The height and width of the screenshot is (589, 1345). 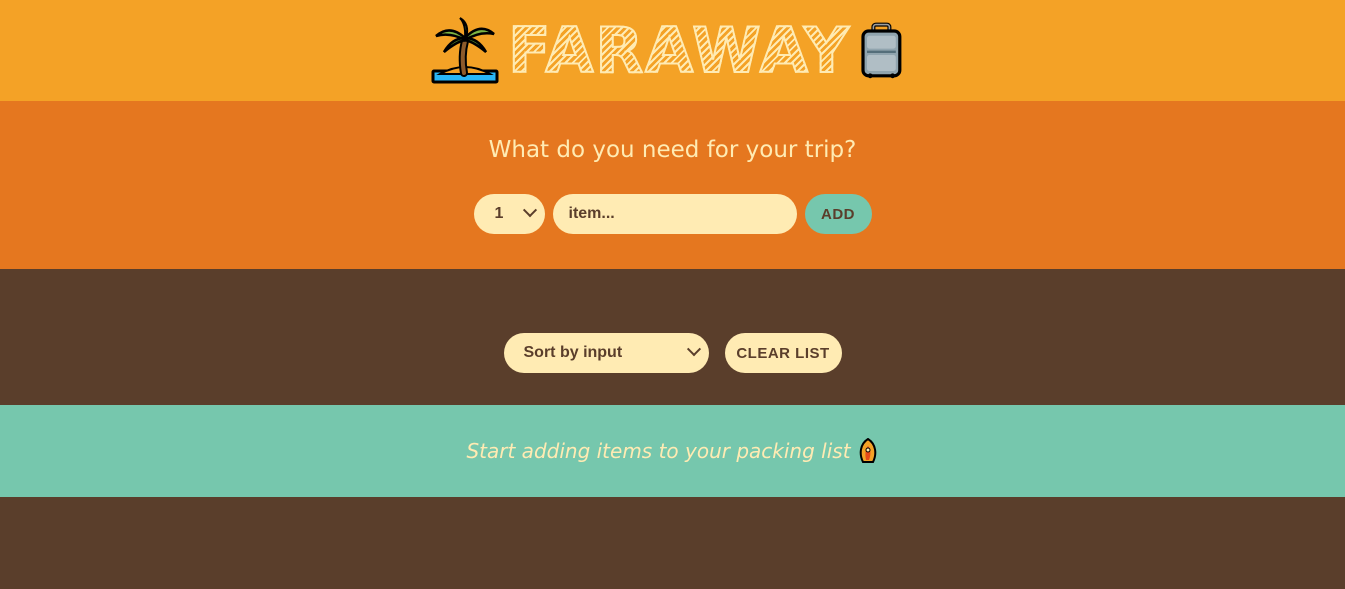 I want to click on add-button: ADD, so click(x=838, y=214).